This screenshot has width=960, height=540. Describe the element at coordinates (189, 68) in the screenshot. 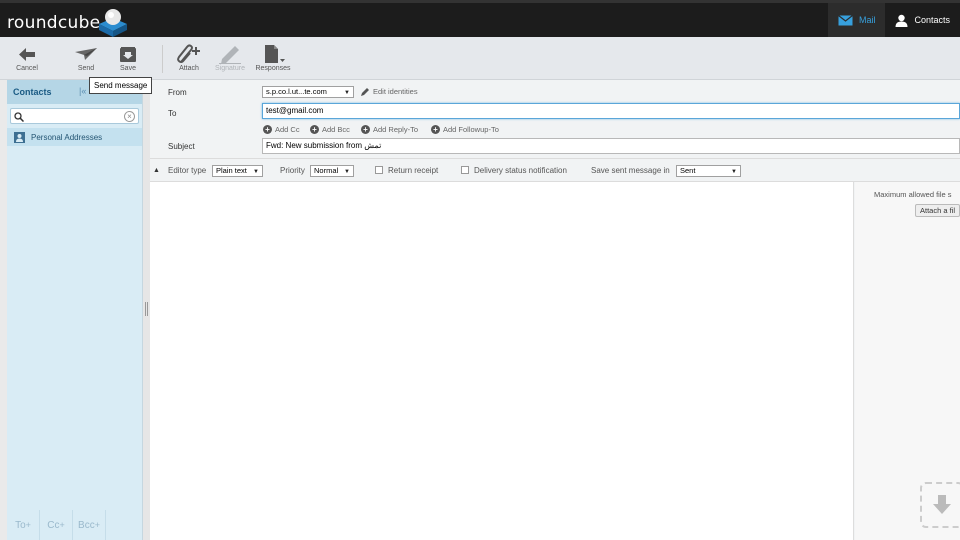

I see `attach-label: Attach` at that location.